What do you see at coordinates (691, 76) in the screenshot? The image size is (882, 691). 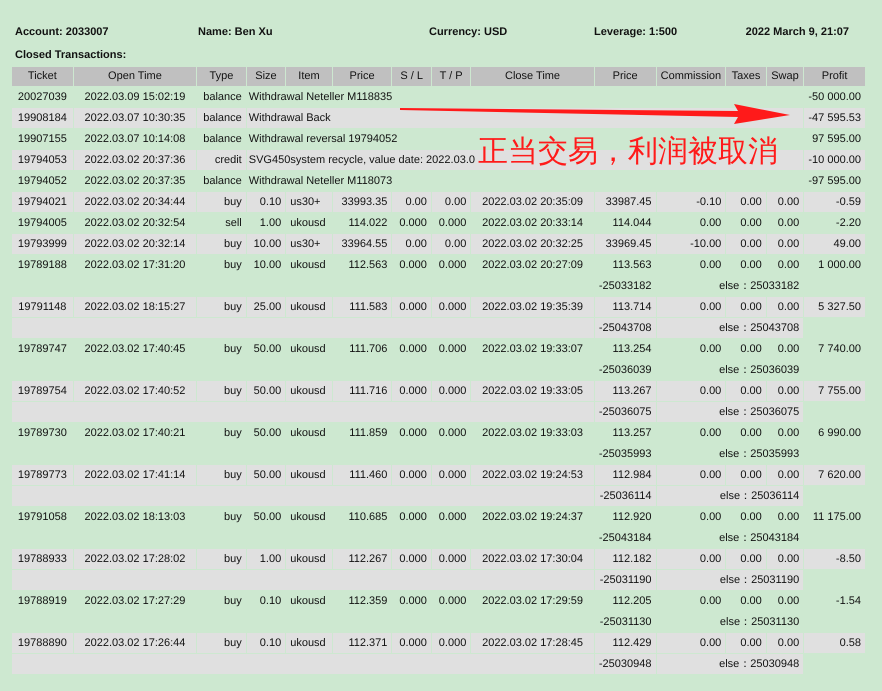 I see `column-header: Commission` at bounding box center [691, 76].